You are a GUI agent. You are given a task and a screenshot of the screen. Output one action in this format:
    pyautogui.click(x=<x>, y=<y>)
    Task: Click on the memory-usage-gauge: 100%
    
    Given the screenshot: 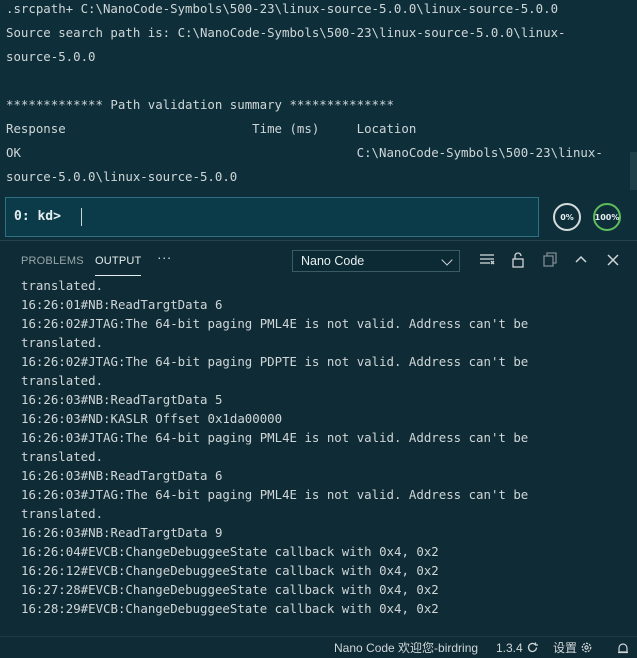 What is the action you would take?
    pyautogui.click(x=607, y=217)
    